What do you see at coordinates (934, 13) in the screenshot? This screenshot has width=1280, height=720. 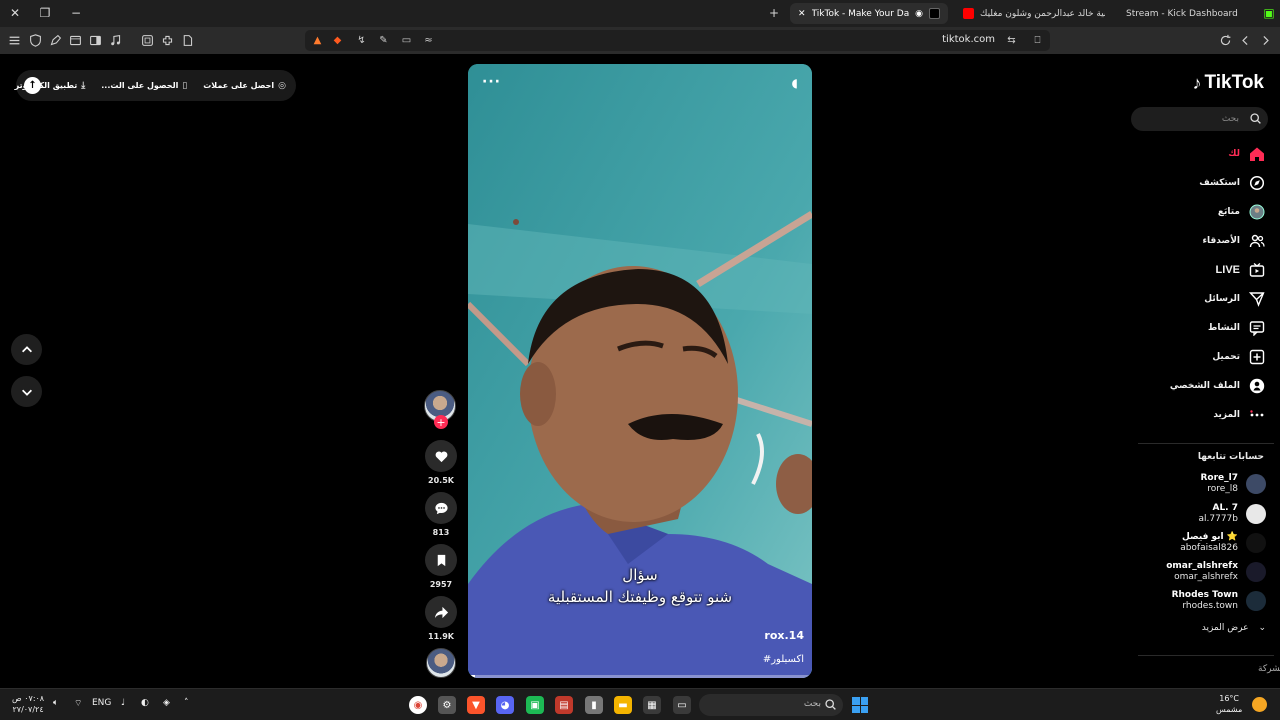 I see `tiktok-favicon-icon` at bounding box center [934, 13].